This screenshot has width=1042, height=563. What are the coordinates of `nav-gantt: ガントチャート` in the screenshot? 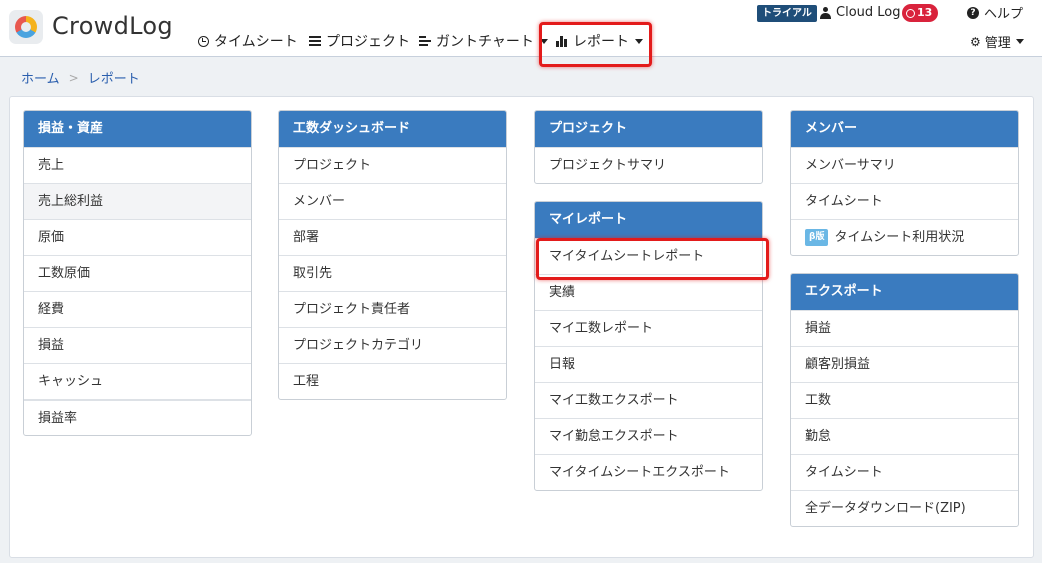 It's located at (483, 41).